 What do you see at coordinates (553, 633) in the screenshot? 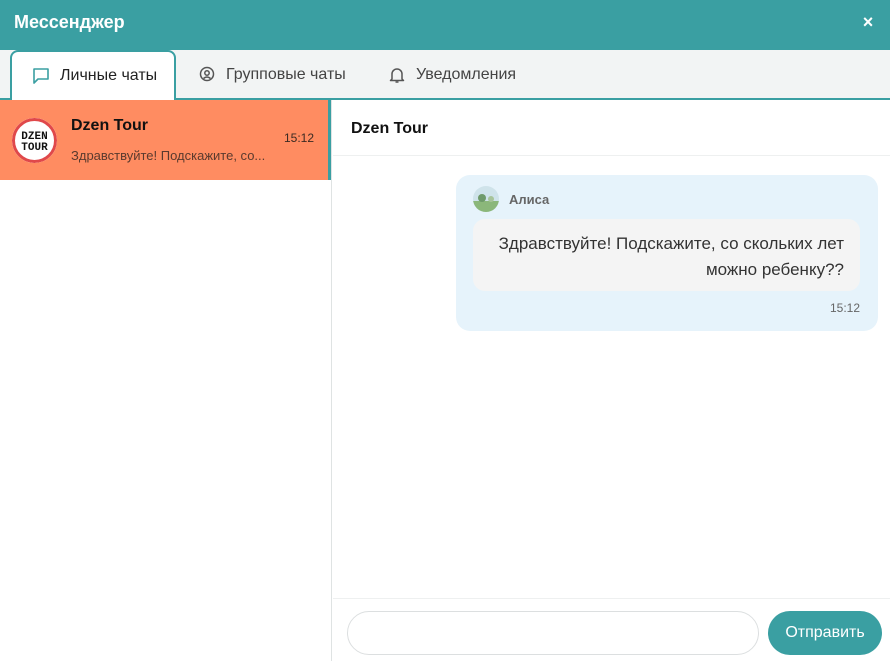
I see `message-input` at bounding box center [553, 633].